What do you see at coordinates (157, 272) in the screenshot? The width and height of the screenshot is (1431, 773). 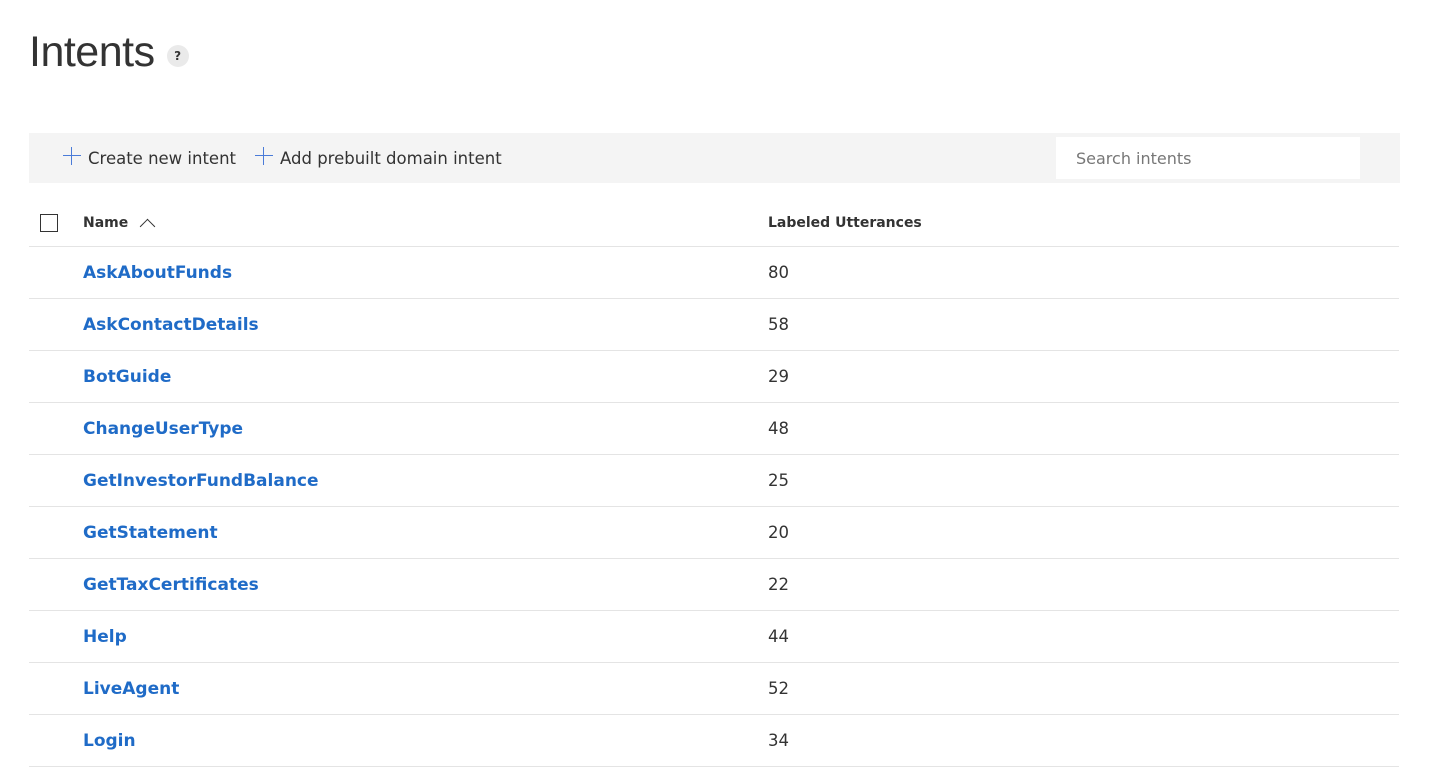 I see `intent-name-link: AskAboutFunds` at bounding box center [157, 272].